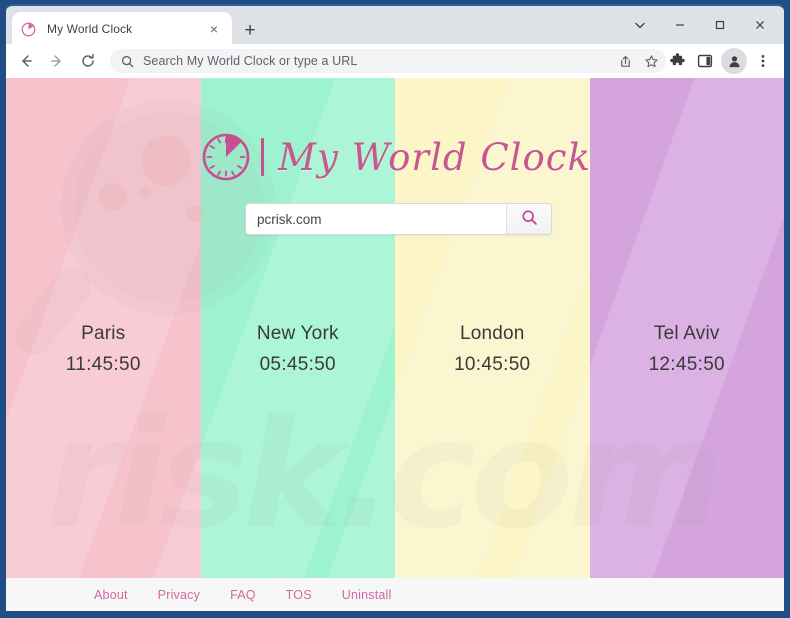 The image size is (790, 618). What do you see at coordinates (26, 61) in the screenshot?
I see `back-icon` at bounding box center [26, 61].